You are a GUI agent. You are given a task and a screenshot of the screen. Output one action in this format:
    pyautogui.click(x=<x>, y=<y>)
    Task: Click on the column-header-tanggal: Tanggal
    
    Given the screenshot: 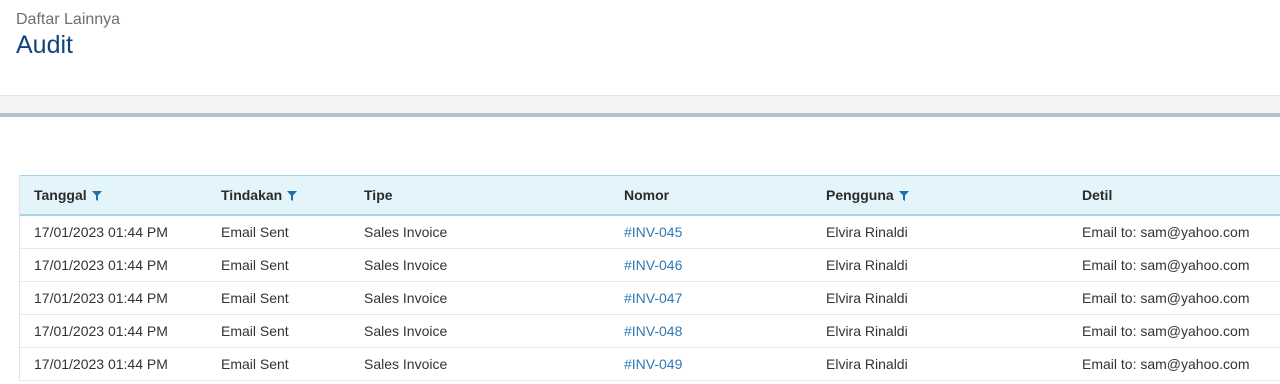 What is the action you would take?
    pyautogui.click(x=68, y=195)
    